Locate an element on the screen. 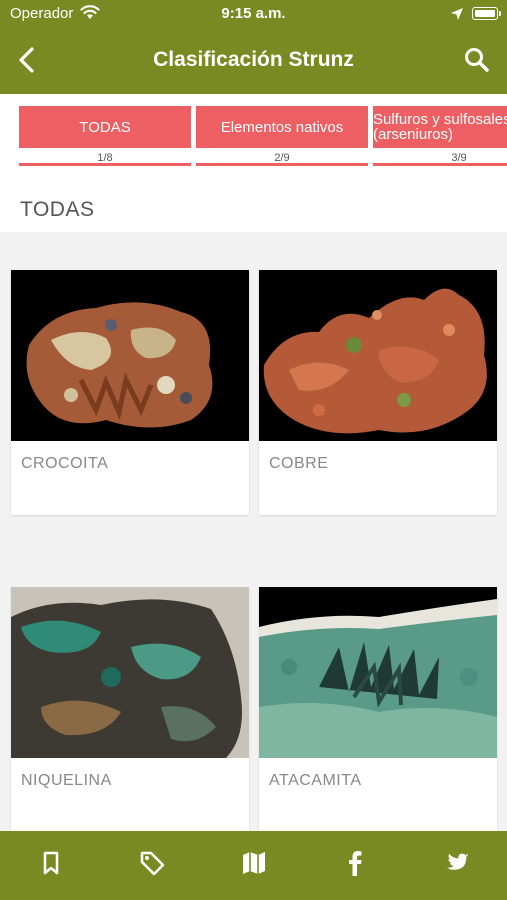 This screenshot has height=900, width=507. location-arrow-icon is located at coordinates (457, 14).